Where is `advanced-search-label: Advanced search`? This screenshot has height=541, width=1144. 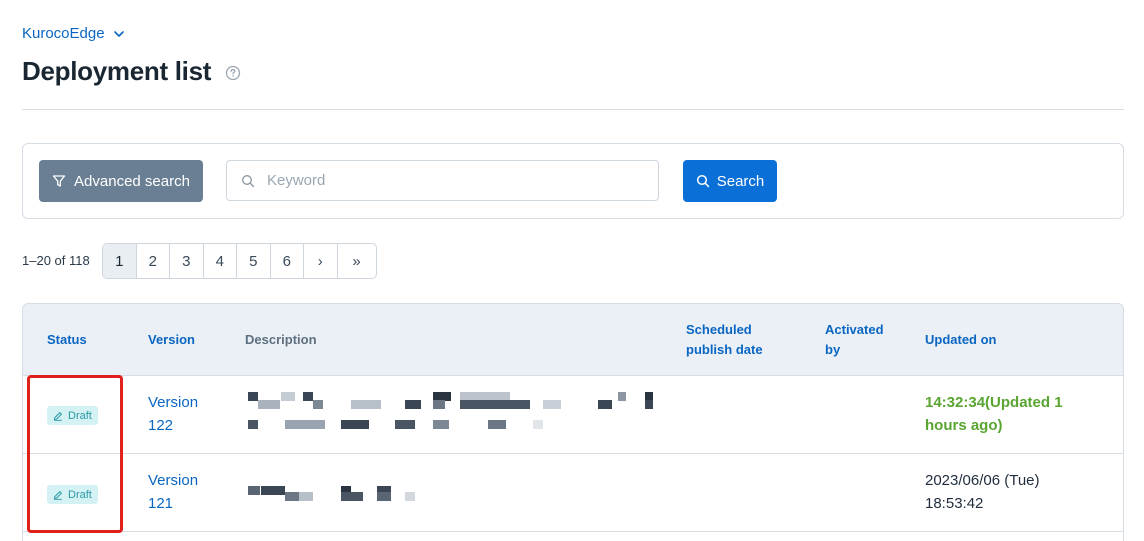 advanced-search-label: Advanced search is located at coordinates (132, 181).